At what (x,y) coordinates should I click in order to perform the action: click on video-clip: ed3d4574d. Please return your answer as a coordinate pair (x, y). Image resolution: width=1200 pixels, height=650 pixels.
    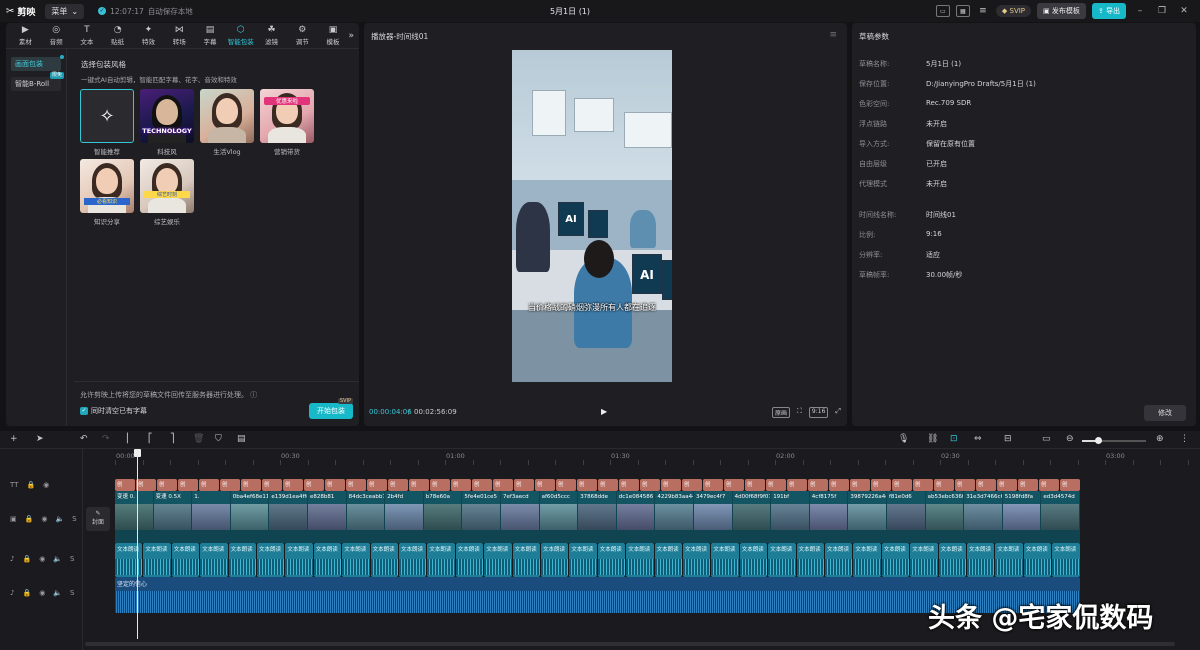
    Looking at the image, I should click on (1060, 517).